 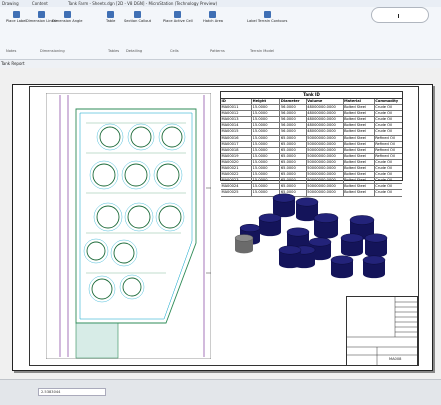 I want to click on table-title: Tank ID, so click(x=311, y=95).